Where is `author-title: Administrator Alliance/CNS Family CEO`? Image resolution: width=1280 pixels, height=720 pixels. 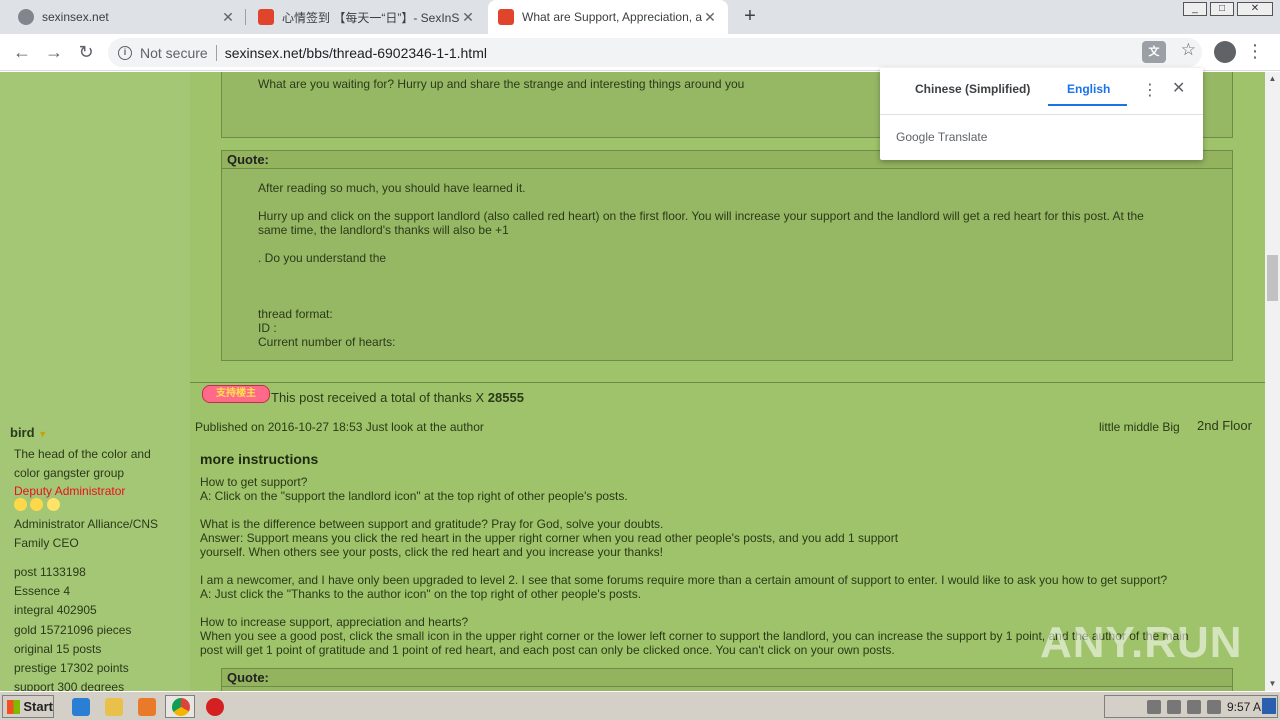
author-title: Administrator Alliance/CNS Family CEO is located at coordinates (86, 533).